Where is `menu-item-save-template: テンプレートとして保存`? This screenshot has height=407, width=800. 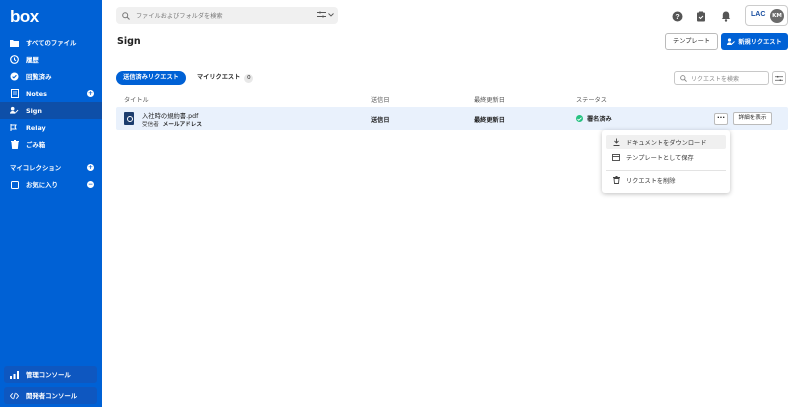
menu-item-save-template: テンプレートとして保存 is located at coordinates (666, 157).